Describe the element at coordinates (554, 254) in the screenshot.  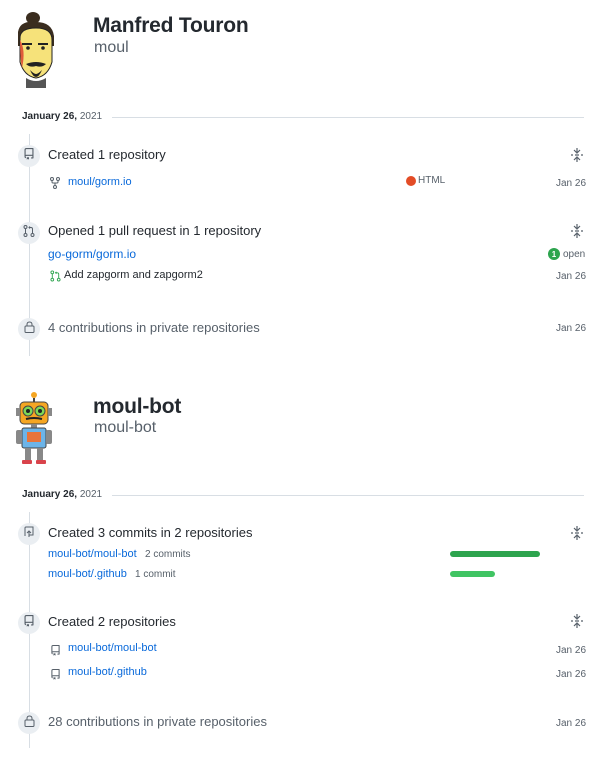
I see `open-count: 1` at that location.